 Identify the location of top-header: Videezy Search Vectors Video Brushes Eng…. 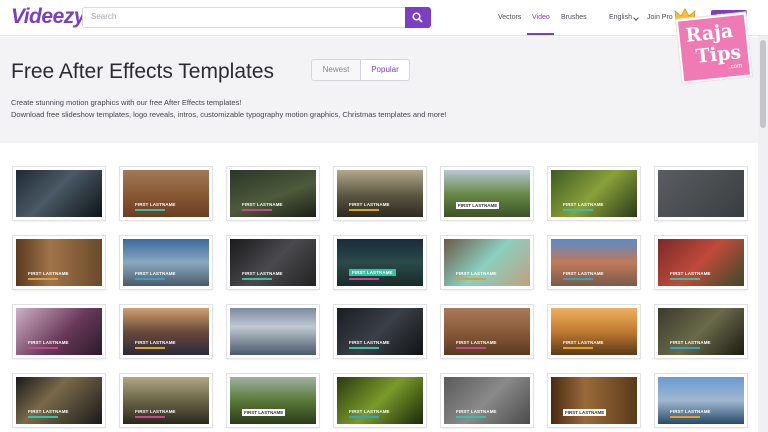
(384, 18).